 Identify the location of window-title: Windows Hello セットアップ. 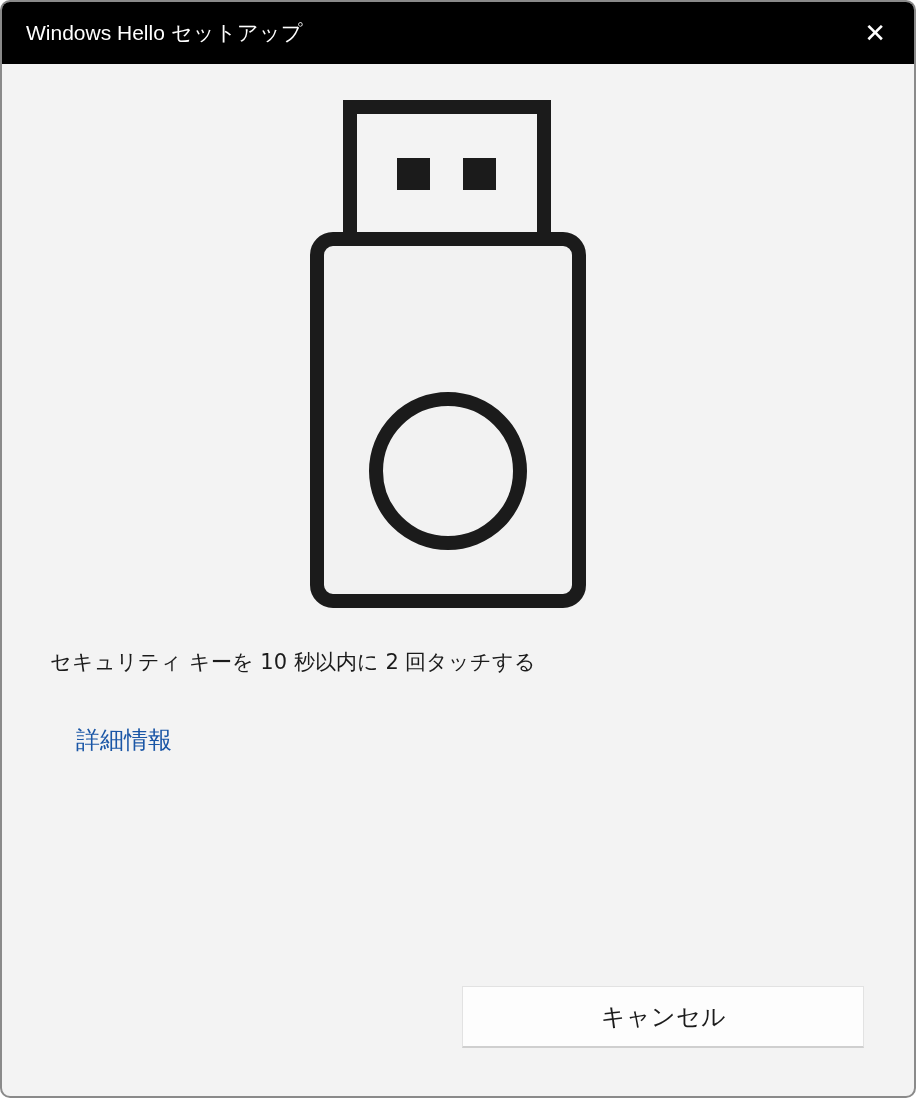
(164, 33).